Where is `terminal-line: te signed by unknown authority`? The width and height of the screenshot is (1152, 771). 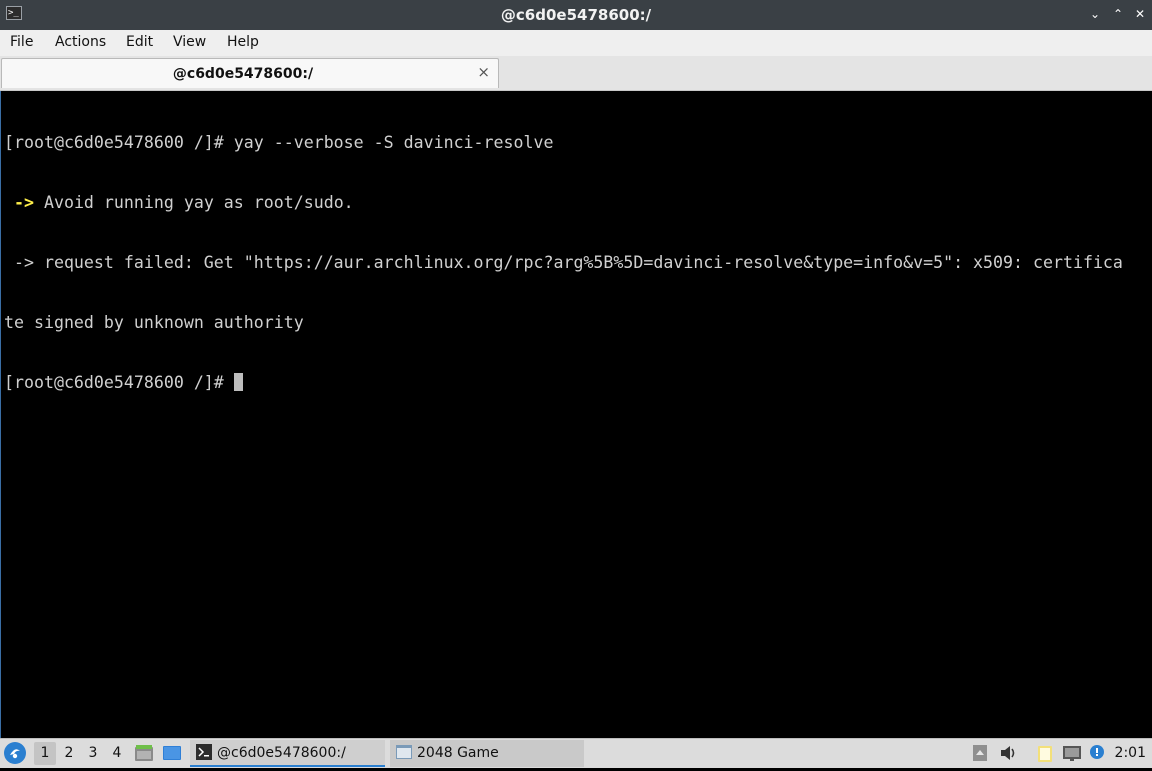 terminal-line: te signed by unknown authority is located at coordinates (154, 322).